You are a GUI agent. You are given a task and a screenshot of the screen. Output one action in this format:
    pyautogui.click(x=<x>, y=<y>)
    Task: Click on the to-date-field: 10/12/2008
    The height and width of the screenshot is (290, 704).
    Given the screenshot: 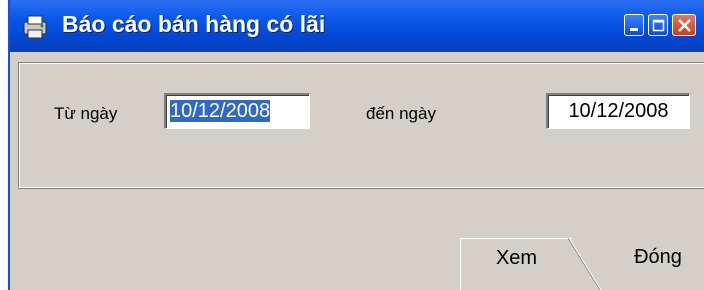 What is the action you would take?
    pyautogui.click(x=618, y=111)
    